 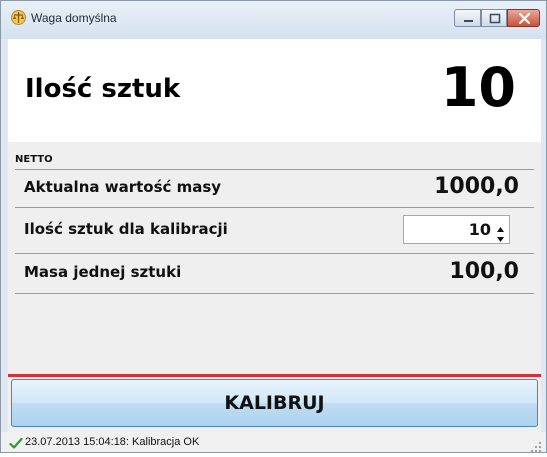 I want to click on calibration-count-value: 10, so click(x=480, y=230).